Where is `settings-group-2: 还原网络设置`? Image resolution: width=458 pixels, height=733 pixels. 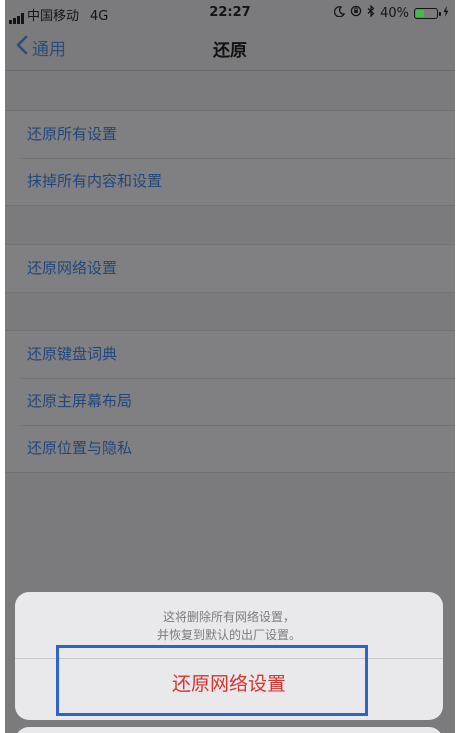 settings-group-2: 还原网络设置 is located at coordinates (230, 268).